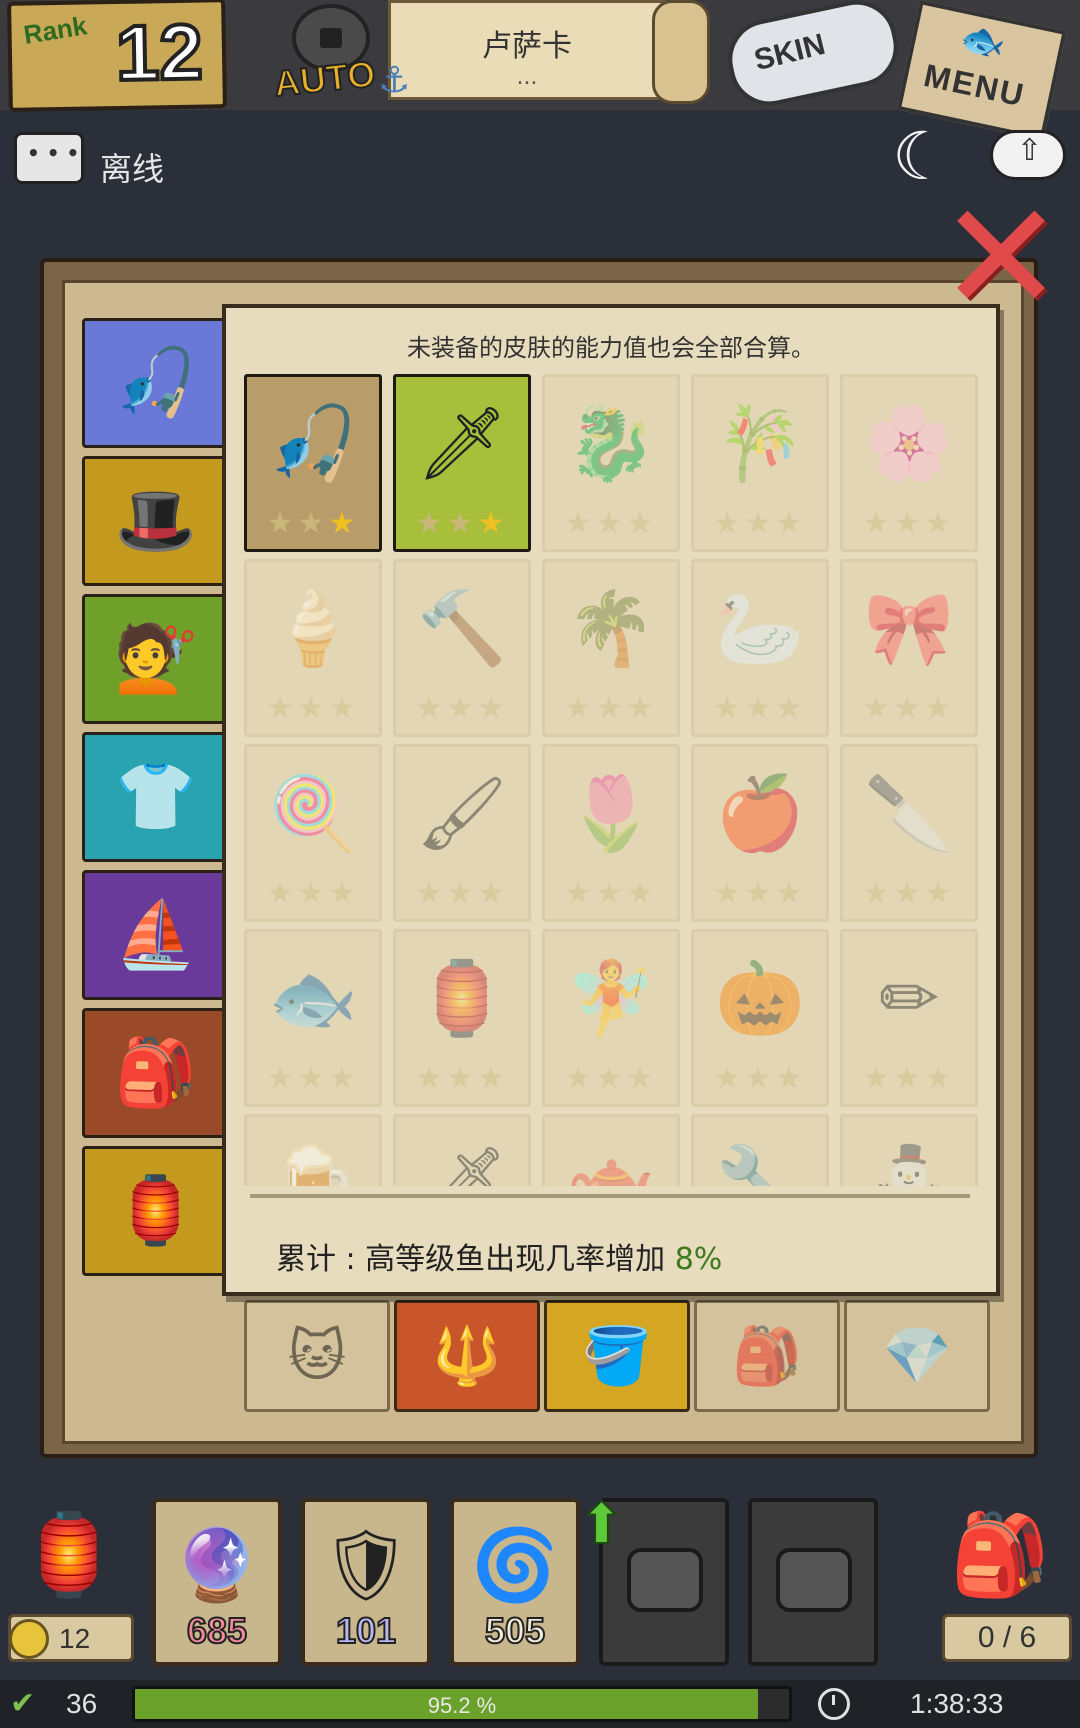  I want to click on skin-card: 🫖★★★, so click(611, 1150).